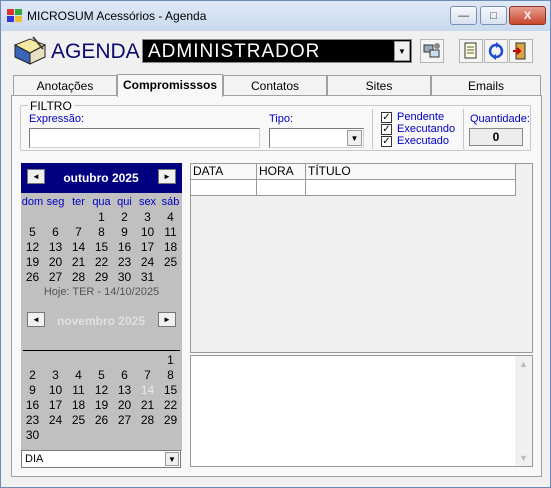 Image resolution: width=551 pixels, height=488 pixels. Describe the element at coordinates (496, 137) in the screenshot. I see `quantity-value: 0` at that location.